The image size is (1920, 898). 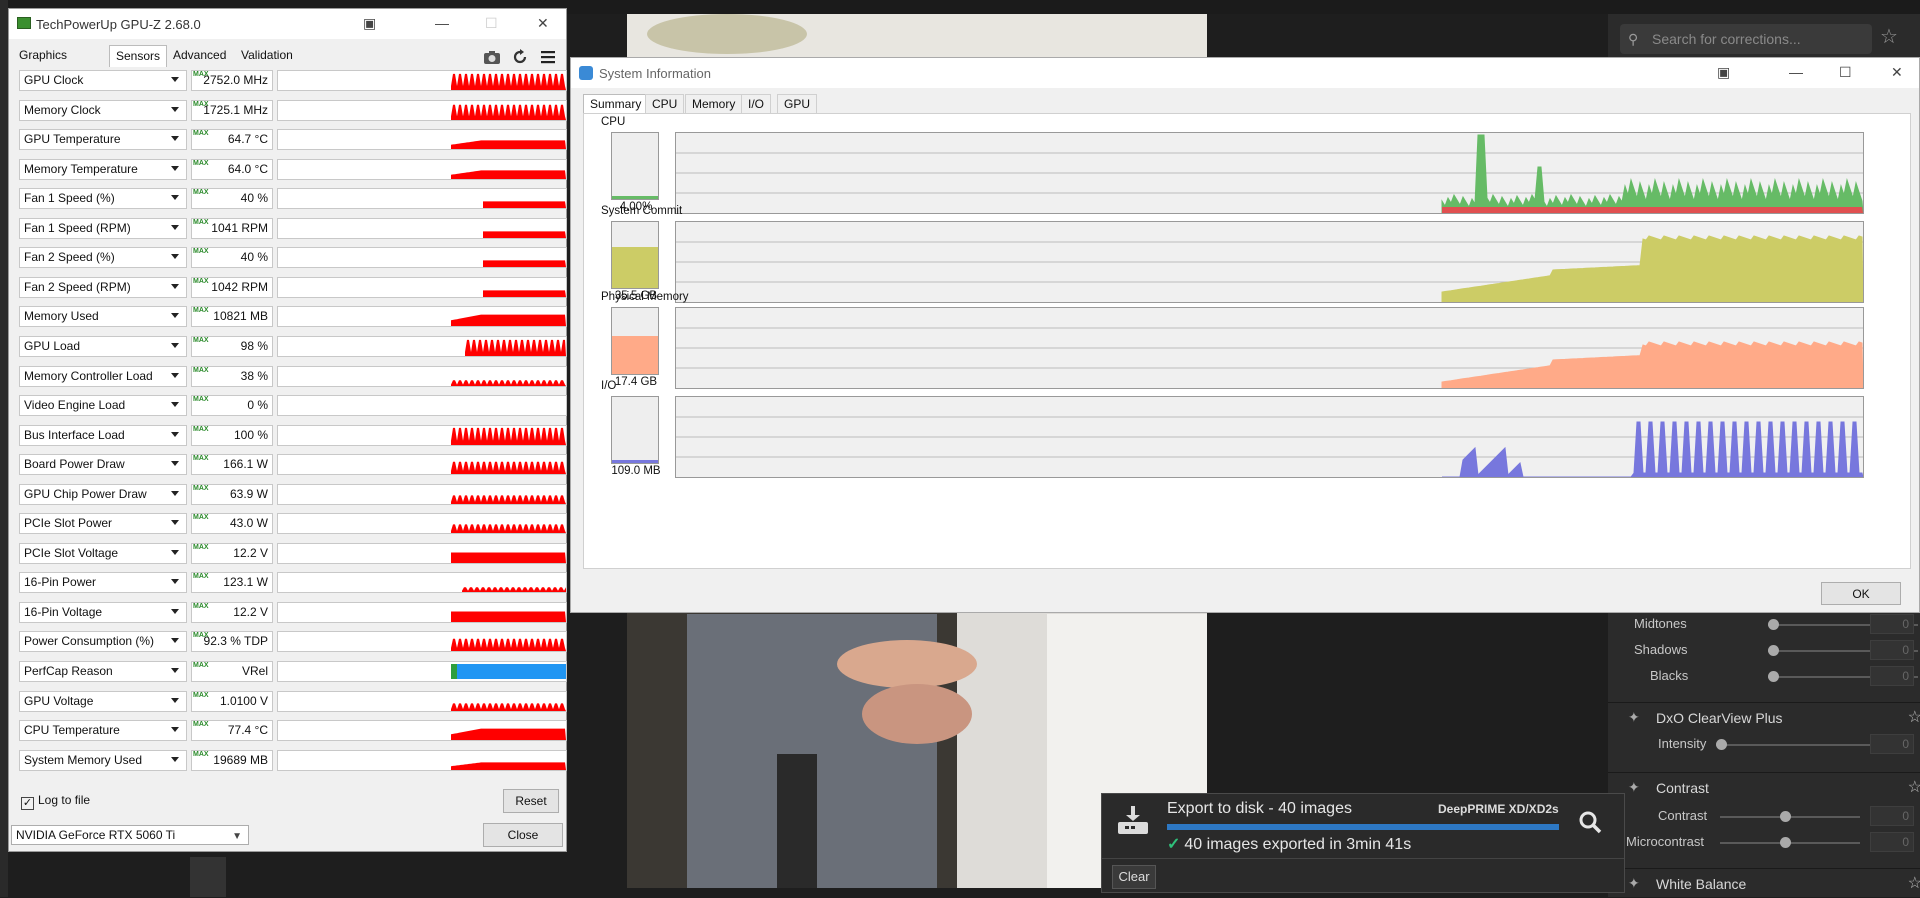 What do you see at coordinates (103, 494) in the screenshot?
I see `sensor-name: GPU Chip Power Draw` at bounding box center [103, 494].